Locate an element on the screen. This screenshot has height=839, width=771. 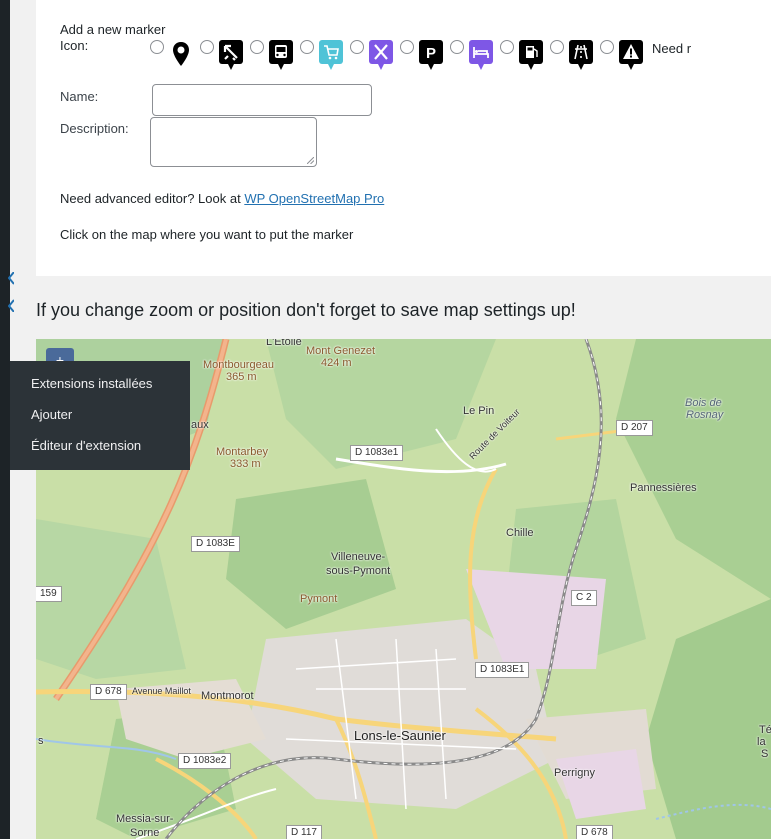
map-place-te: Té is located at coordinates (765, 730).